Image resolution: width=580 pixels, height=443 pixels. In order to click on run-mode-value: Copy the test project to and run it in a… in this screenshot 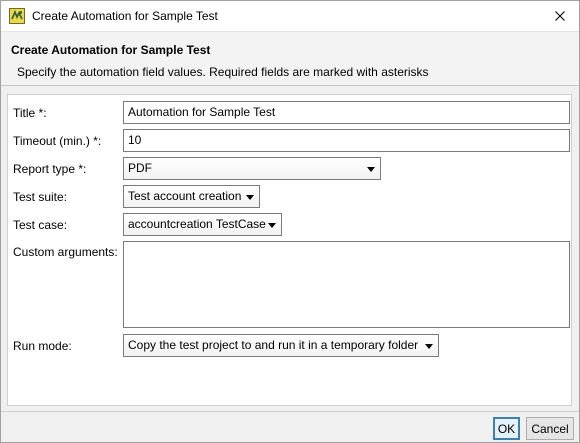, I will do `click(273, 345)`.